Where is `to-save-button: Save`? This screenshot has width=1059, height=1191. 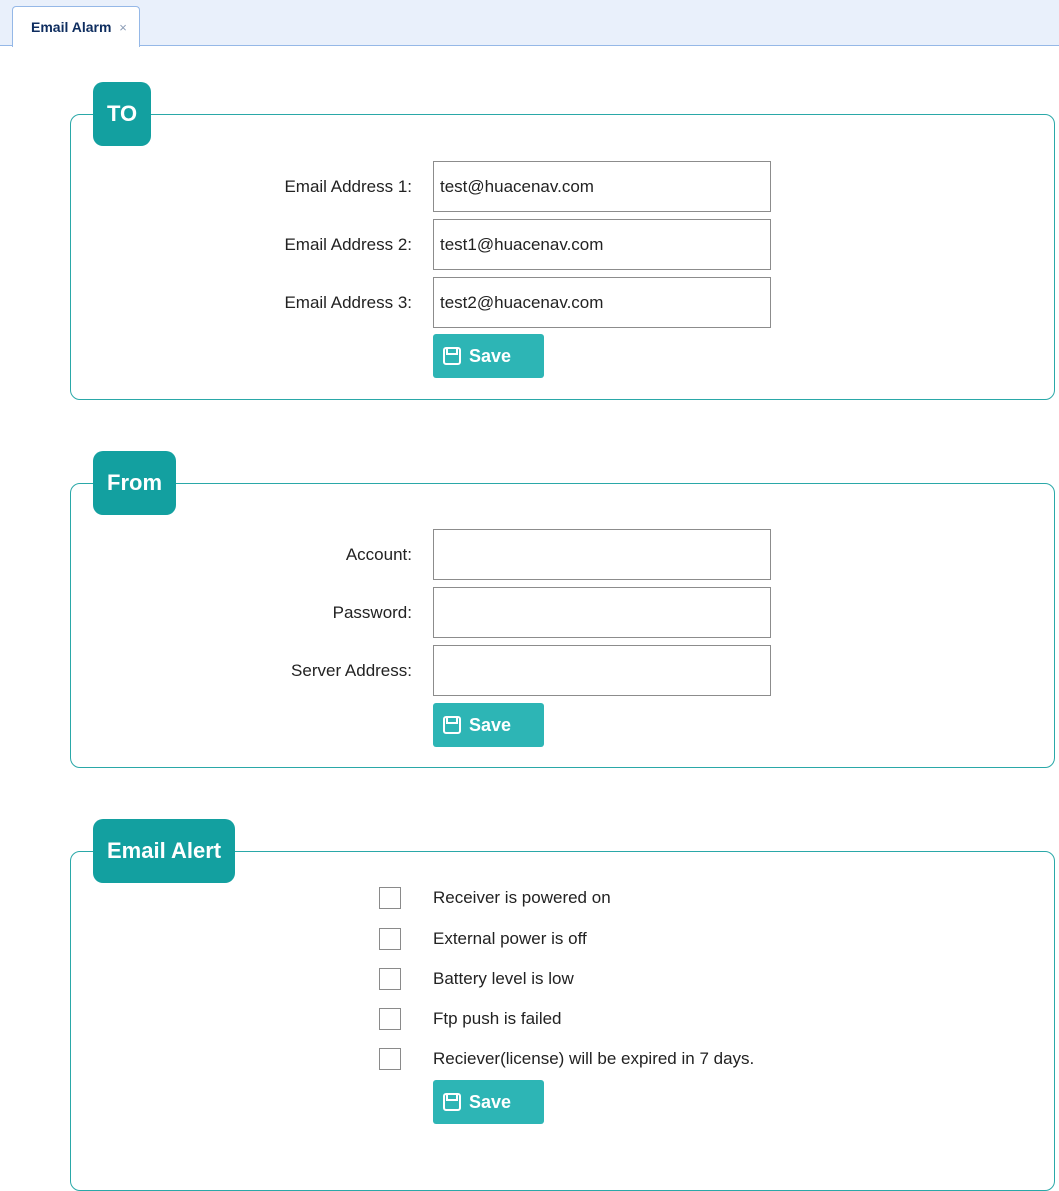 to-save-button: Save is located at coordinates (488, 356).